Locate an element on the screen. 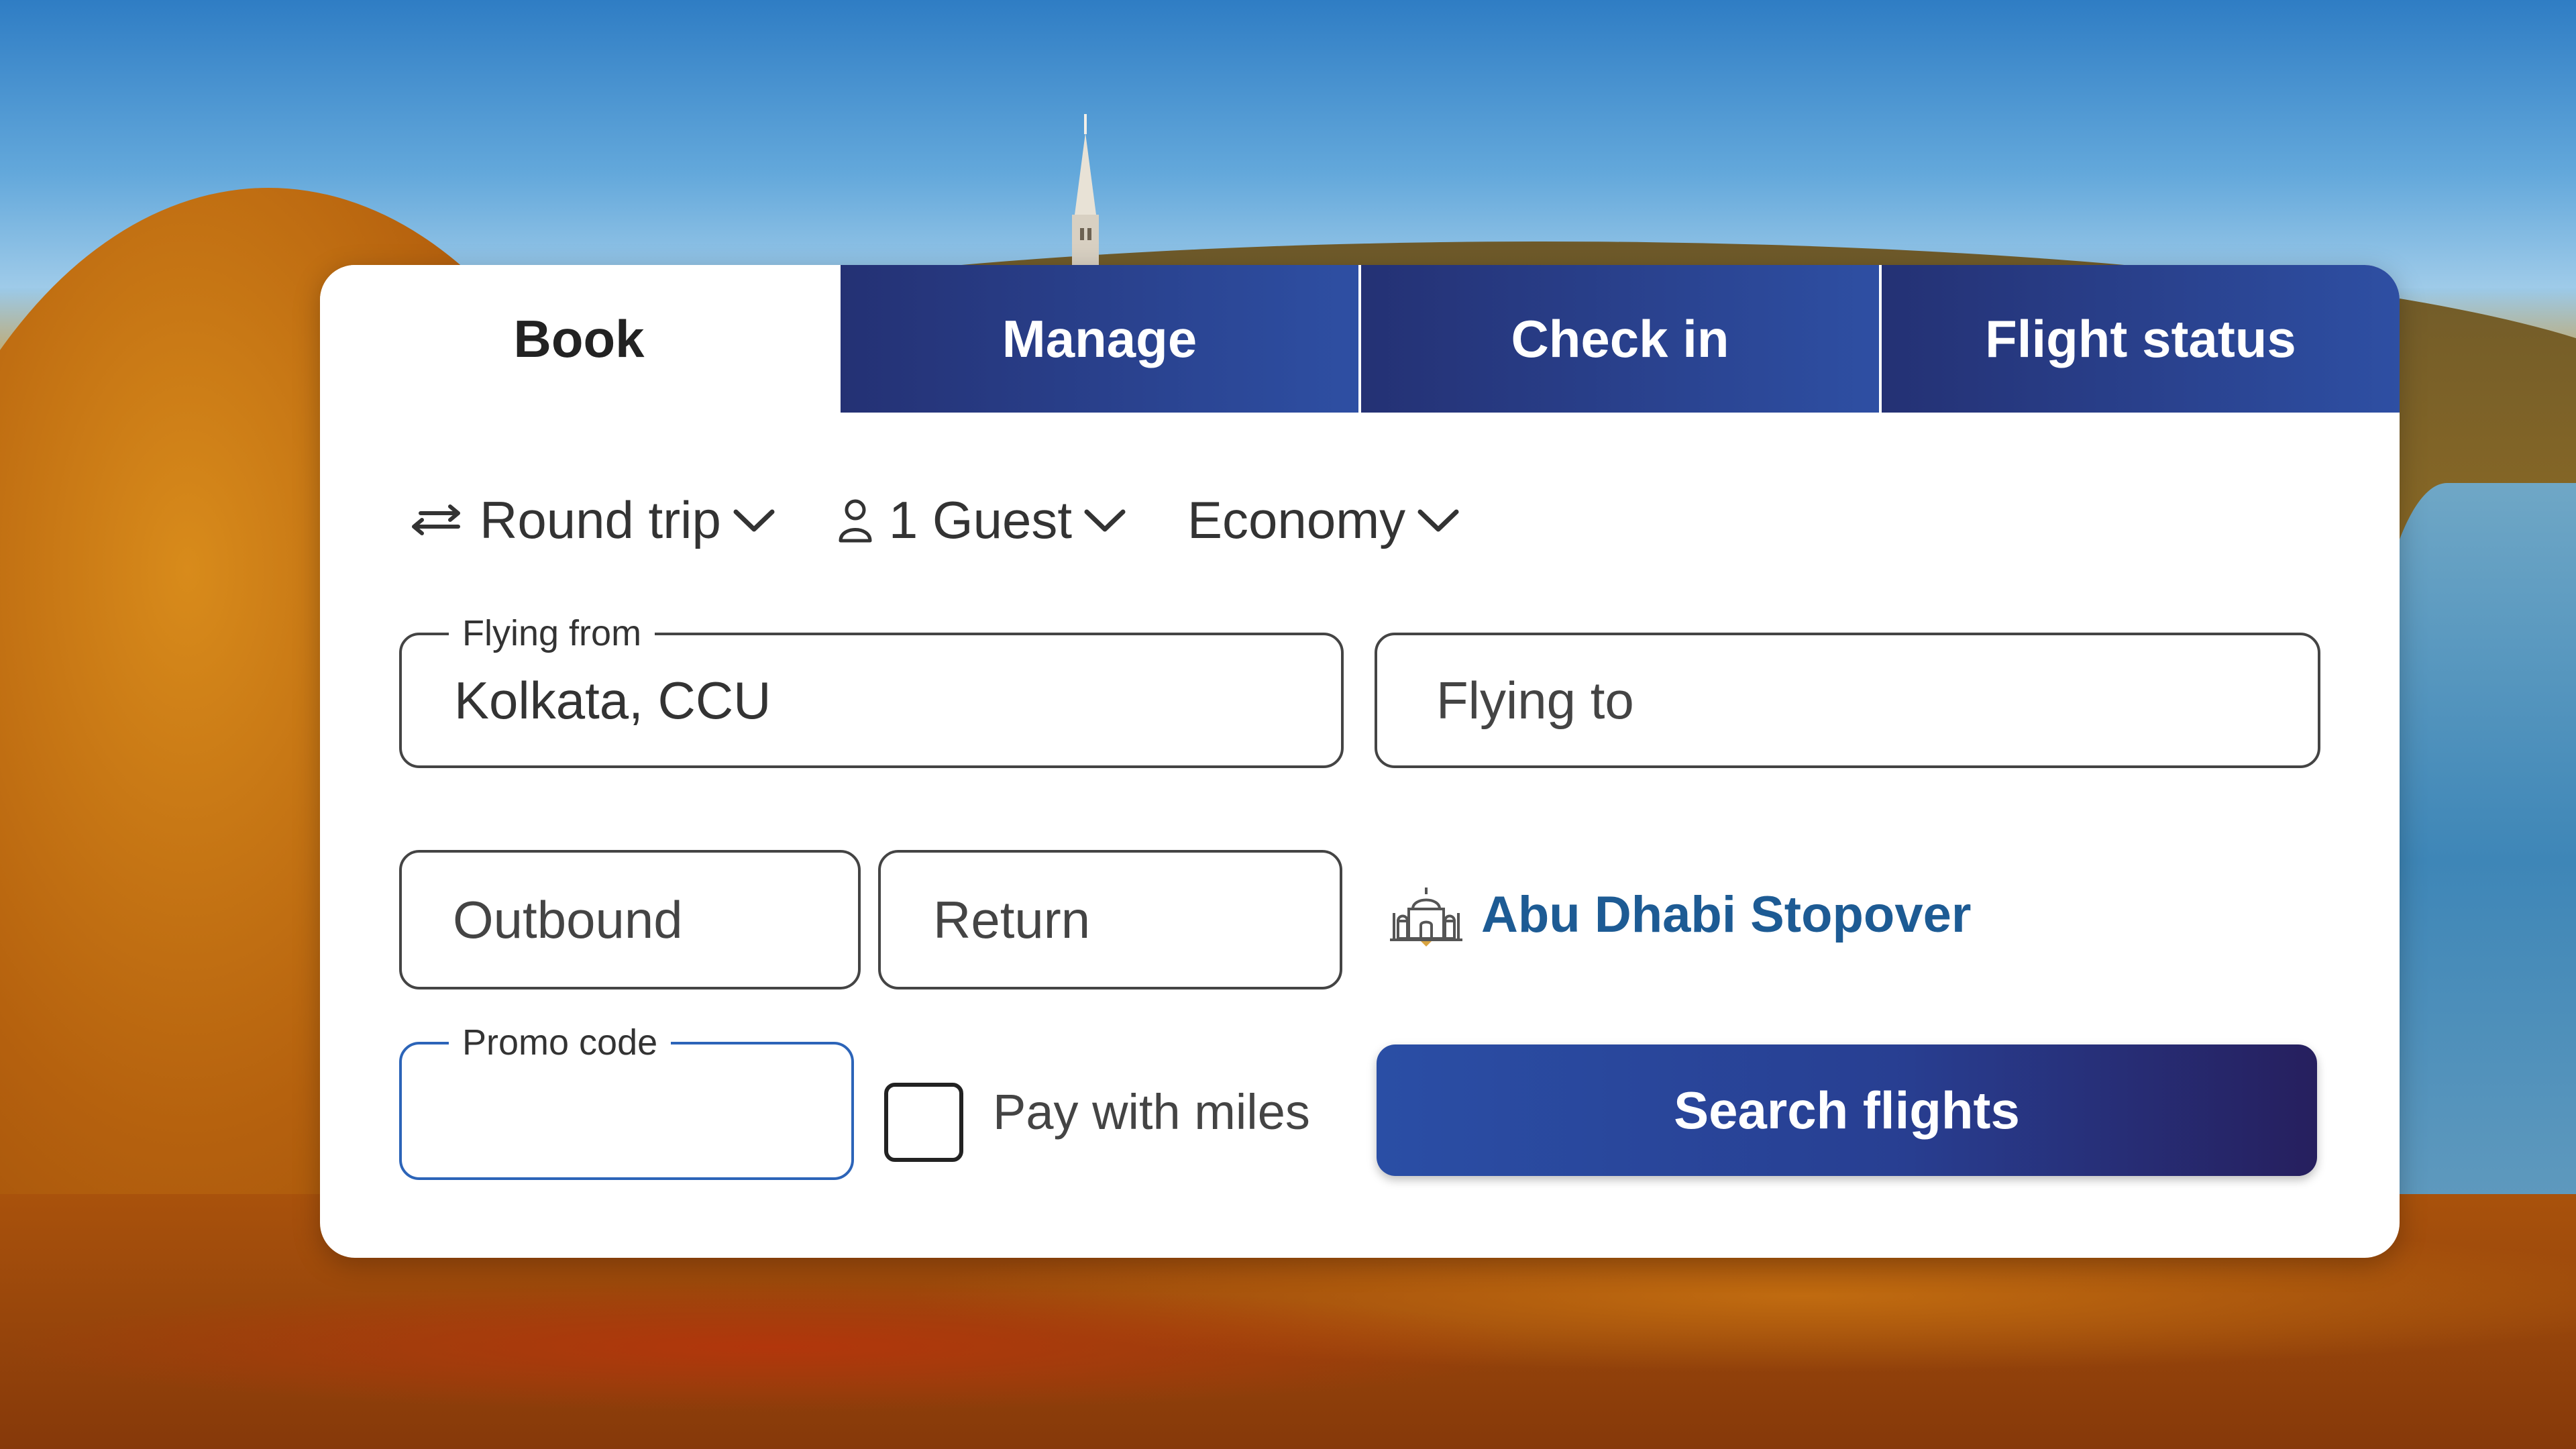 The height and width of the screenshot is (1449, 2576). swap-arrows-icon is located at coordinates (436, 519).